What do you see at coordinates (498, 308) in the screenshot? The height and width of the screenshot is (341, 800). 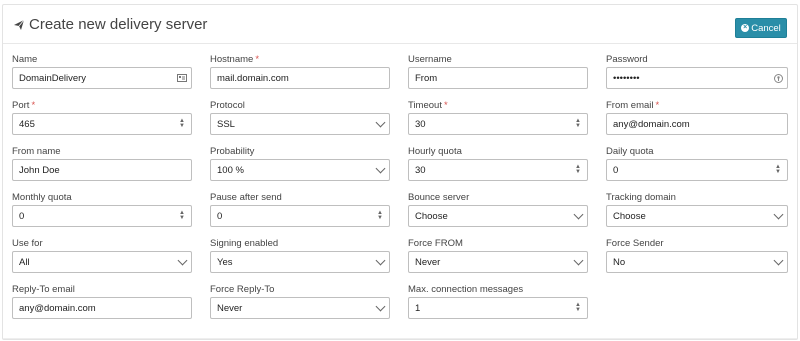 I see `max-connection-messages-stepper: 1 ▲ ▼` at bounding box center [498, 308].